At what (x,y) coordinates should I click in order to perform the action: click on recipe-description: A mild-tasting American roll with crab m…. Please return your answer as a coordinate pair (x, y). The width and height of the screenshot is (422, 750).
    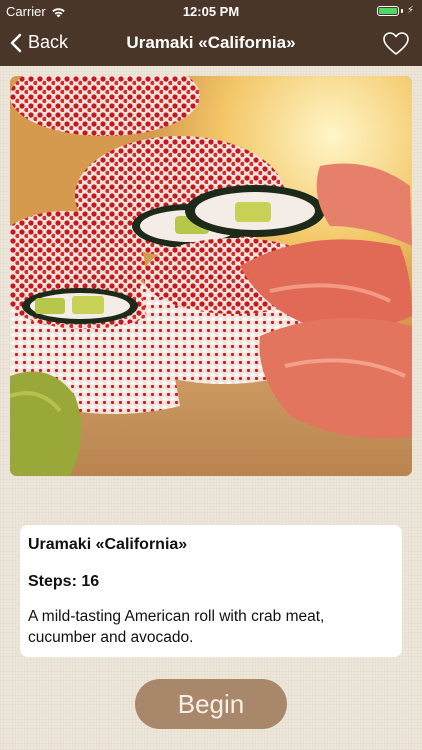
    Looking at the image, I should click on (176, 627).